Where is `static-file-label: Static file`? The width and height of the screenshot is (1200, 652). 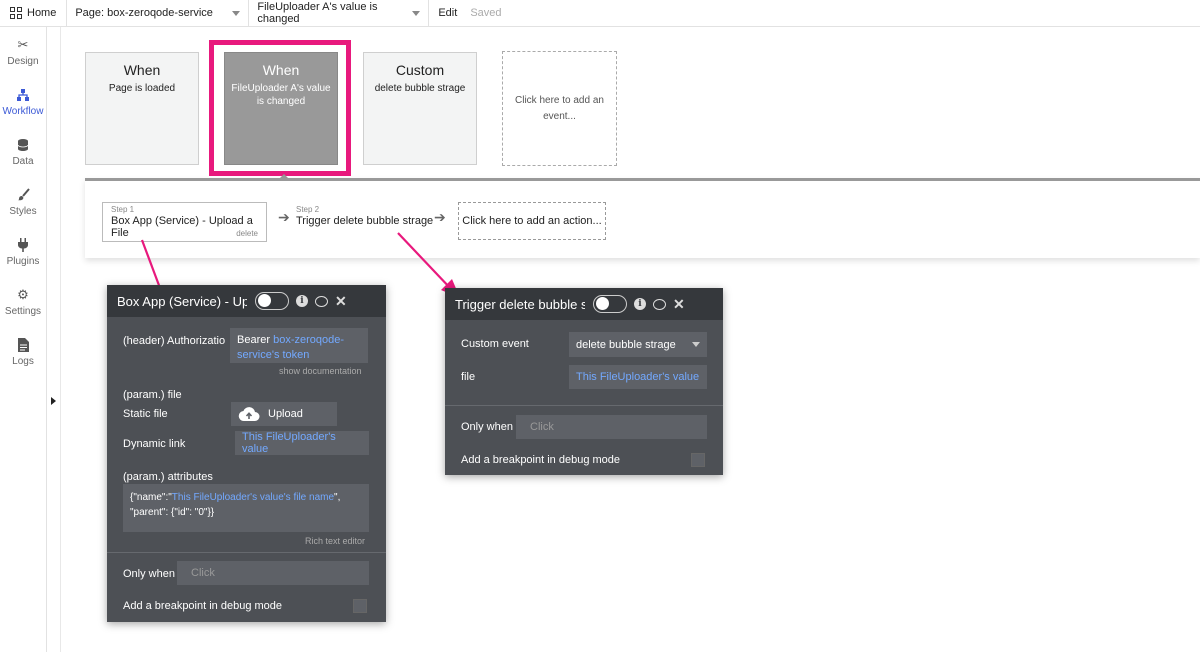 static-file-label: Static file is located at coordinates (145, 414).